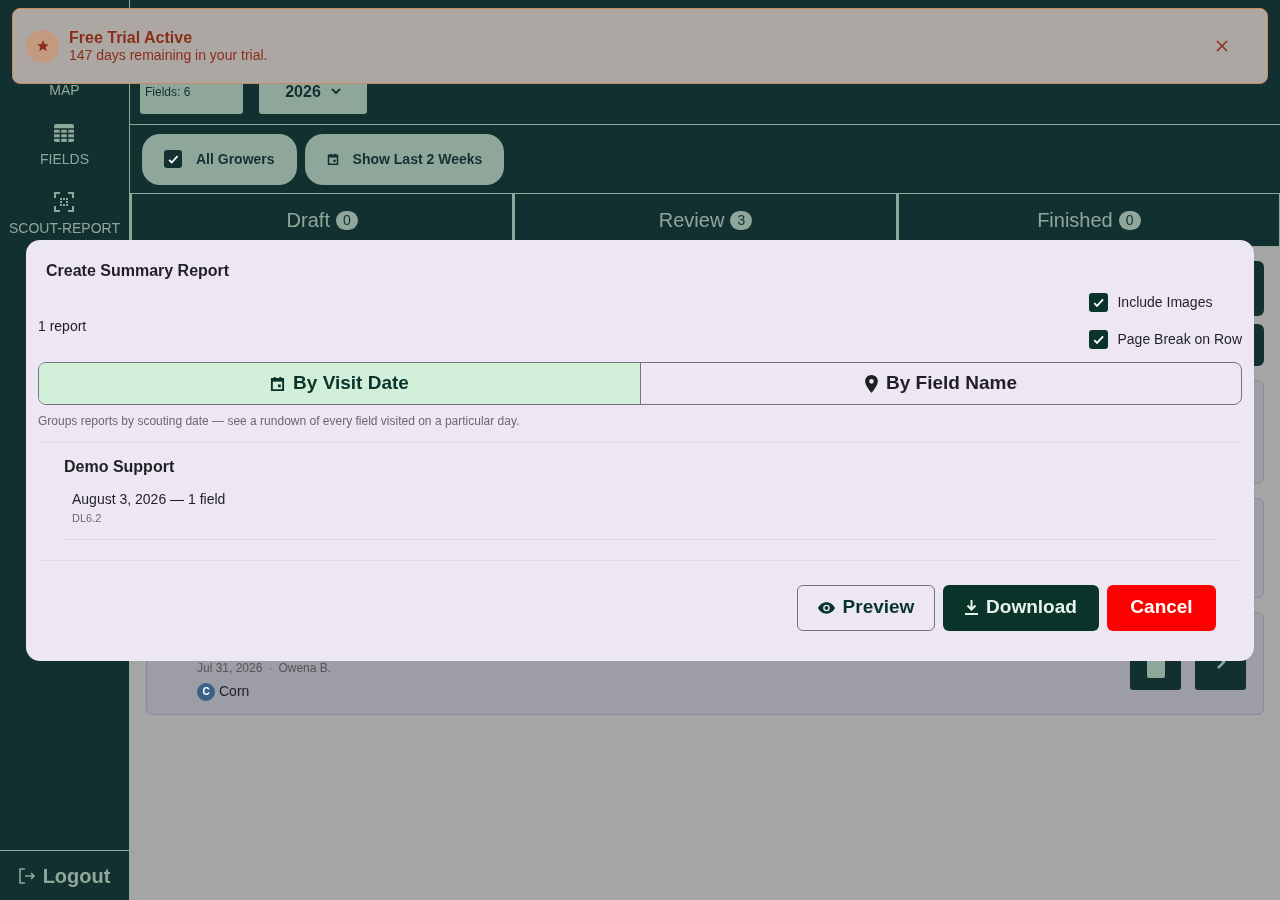 This screenshot has height=900, width=1280. What do you see at coordinates (305, 668) in the screenshot?
I see `report-author: Owena B.` at bounding box center [305, 668].